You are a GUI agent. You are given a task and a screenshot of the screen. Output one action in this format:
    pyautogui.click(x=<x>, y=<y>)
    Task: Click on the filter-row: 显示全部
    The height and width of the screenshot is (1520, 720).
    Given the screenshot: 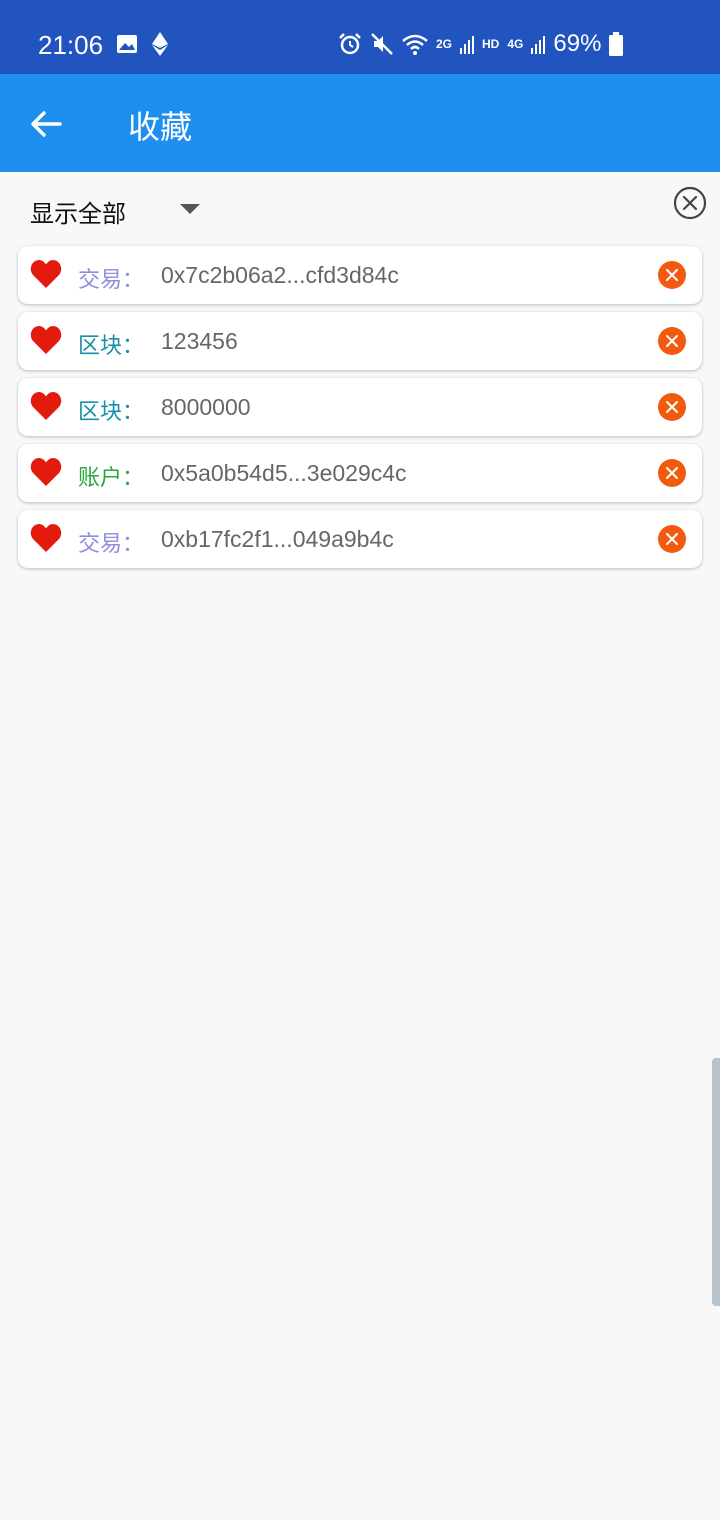 What is the action you would take?
    pyautogui.click(x=360, y=208)
    